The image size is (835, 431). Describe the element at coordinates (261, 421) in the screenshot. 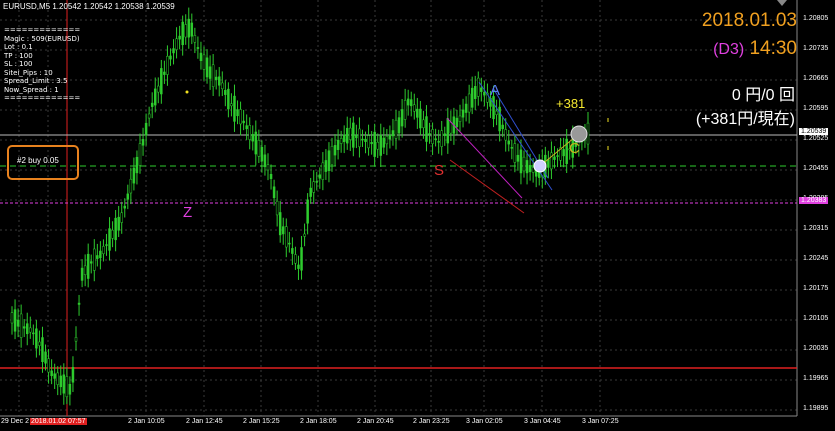

I see `x-tick-label: 2 Jan 15:25` at that location.